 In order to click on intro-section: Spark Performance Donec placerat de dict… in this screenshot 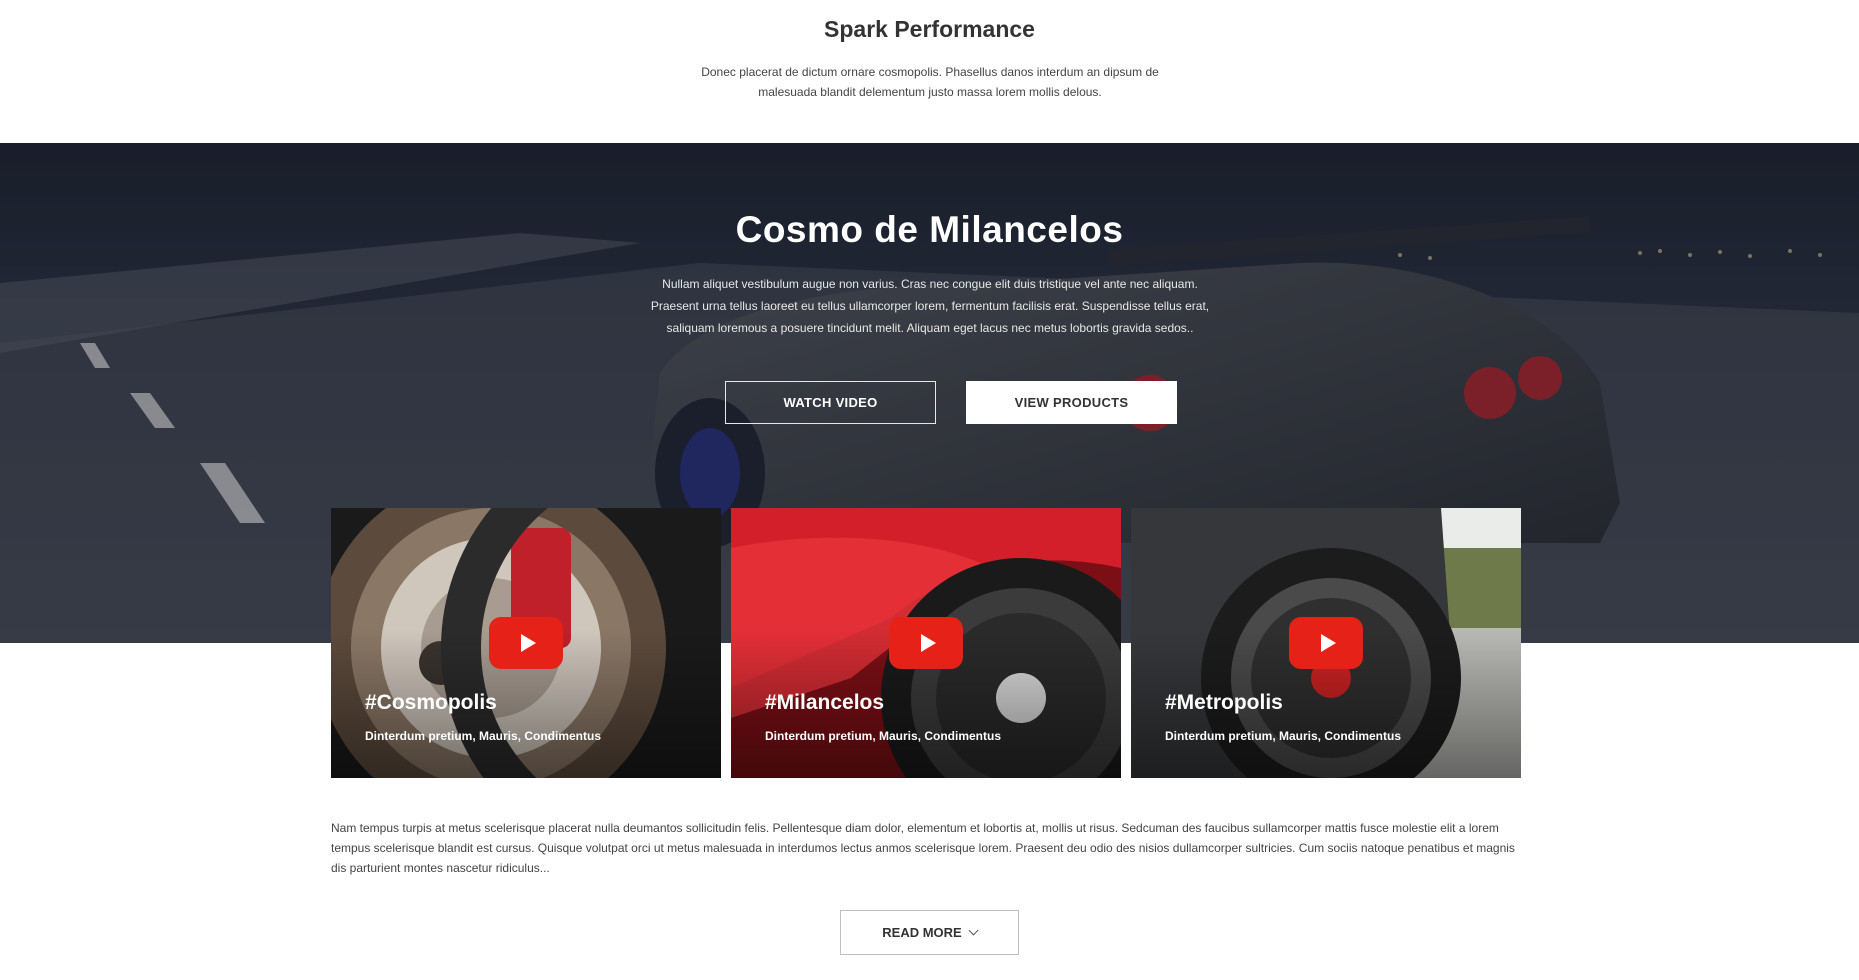, I will do `click(929, 71)`.